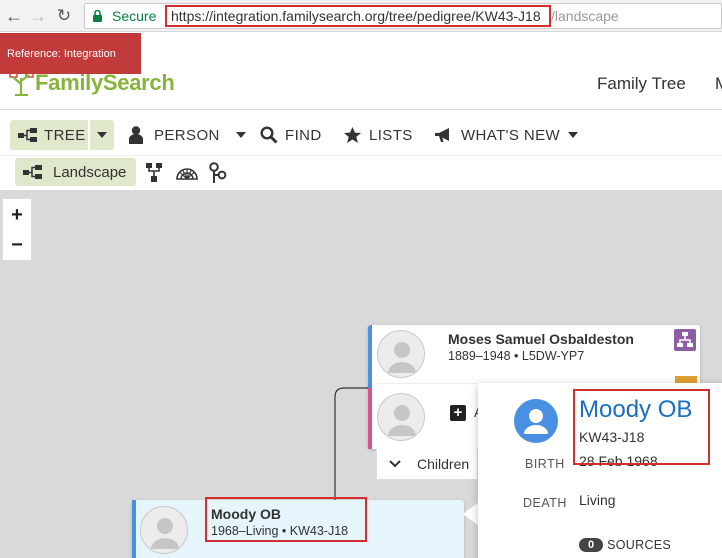 The image size is (722, 558). Describe the element at coordinates (154, 172) in the screenshot. I see `portrait-view-icon` at that location.